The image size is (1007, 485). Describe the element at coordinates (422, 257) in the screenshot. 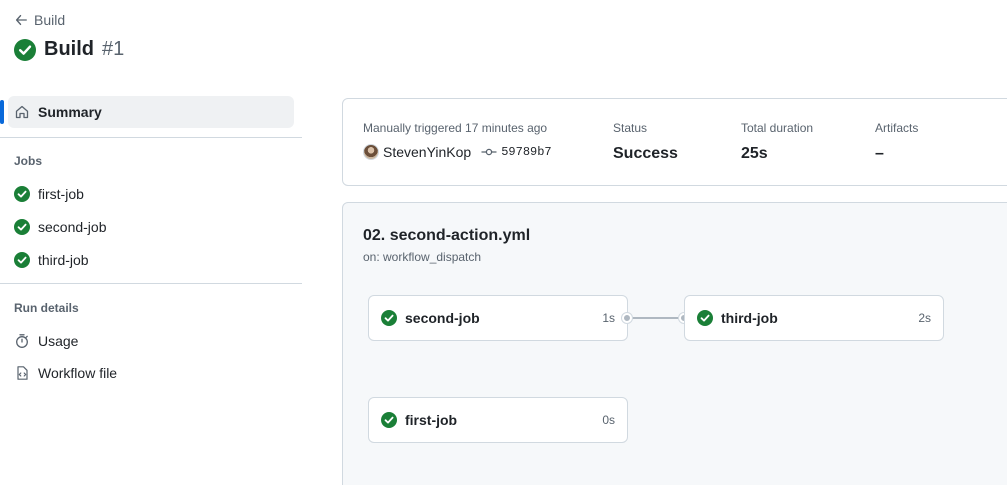

I see `workflow-trigger: on: workflow_dispatch` at that location.